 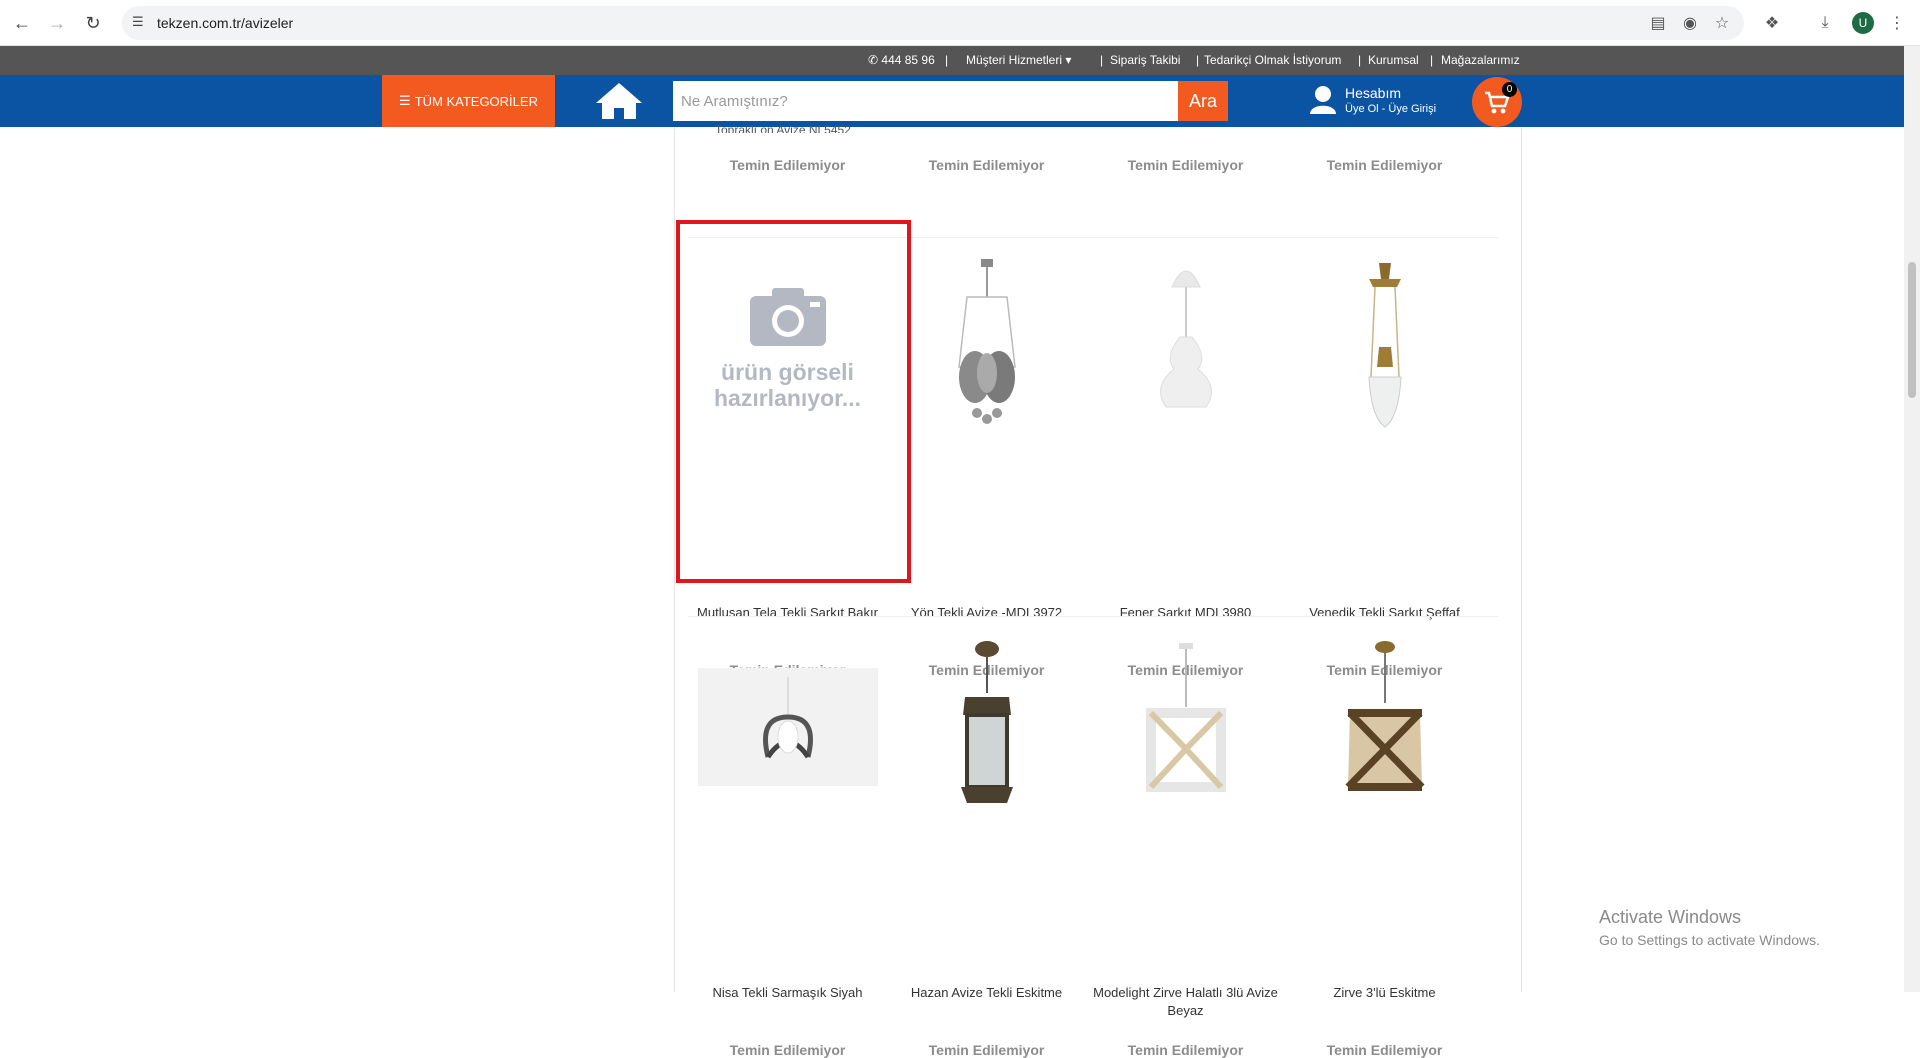 I want to click on bookmark-star-icon: ☆, so click(x=1722, y=23).